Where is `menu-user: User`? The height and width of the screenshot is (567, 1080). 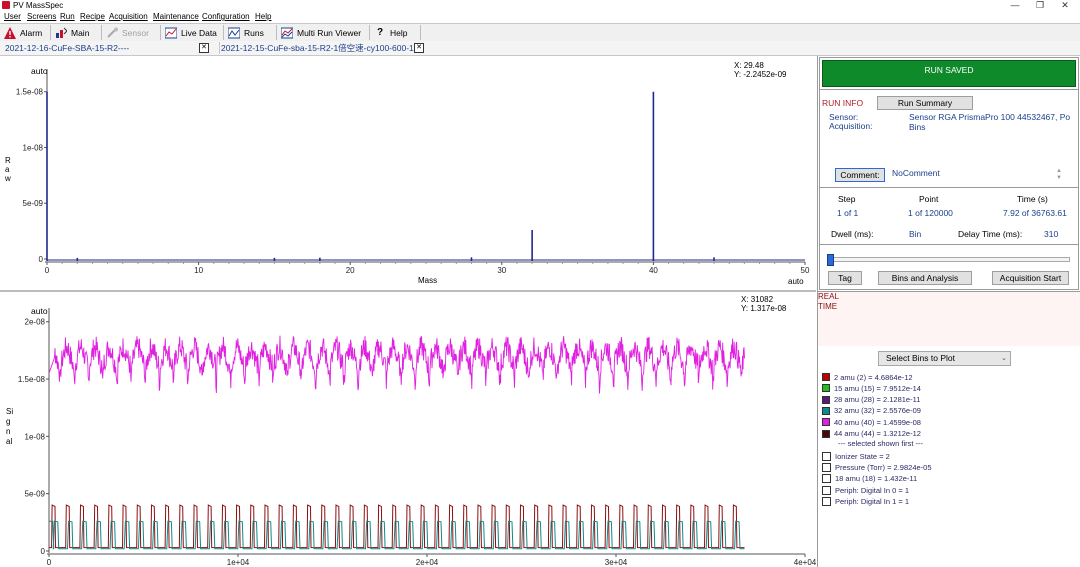 menu-user: User is located at coordinates (12, 17).